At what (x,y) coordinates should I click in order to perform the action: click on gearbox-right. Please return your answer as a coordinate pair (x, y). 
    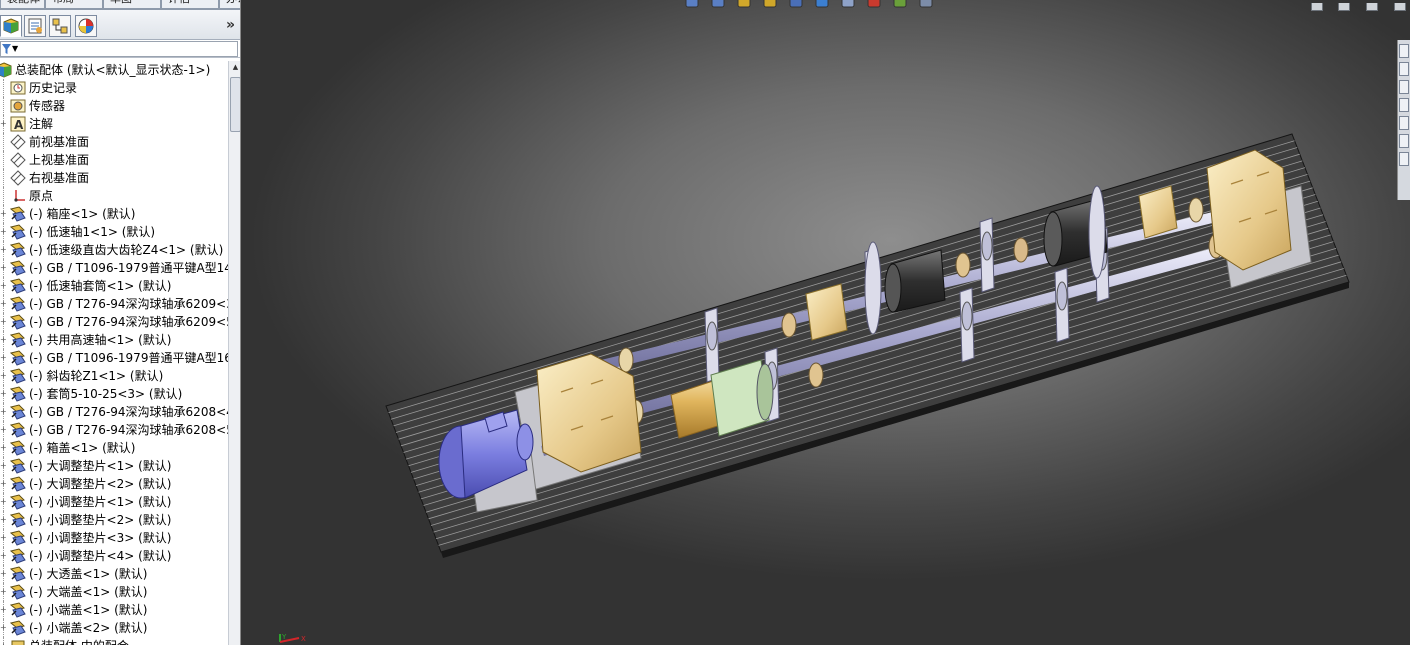
    Looking at the image, I should click on (1249, 210).